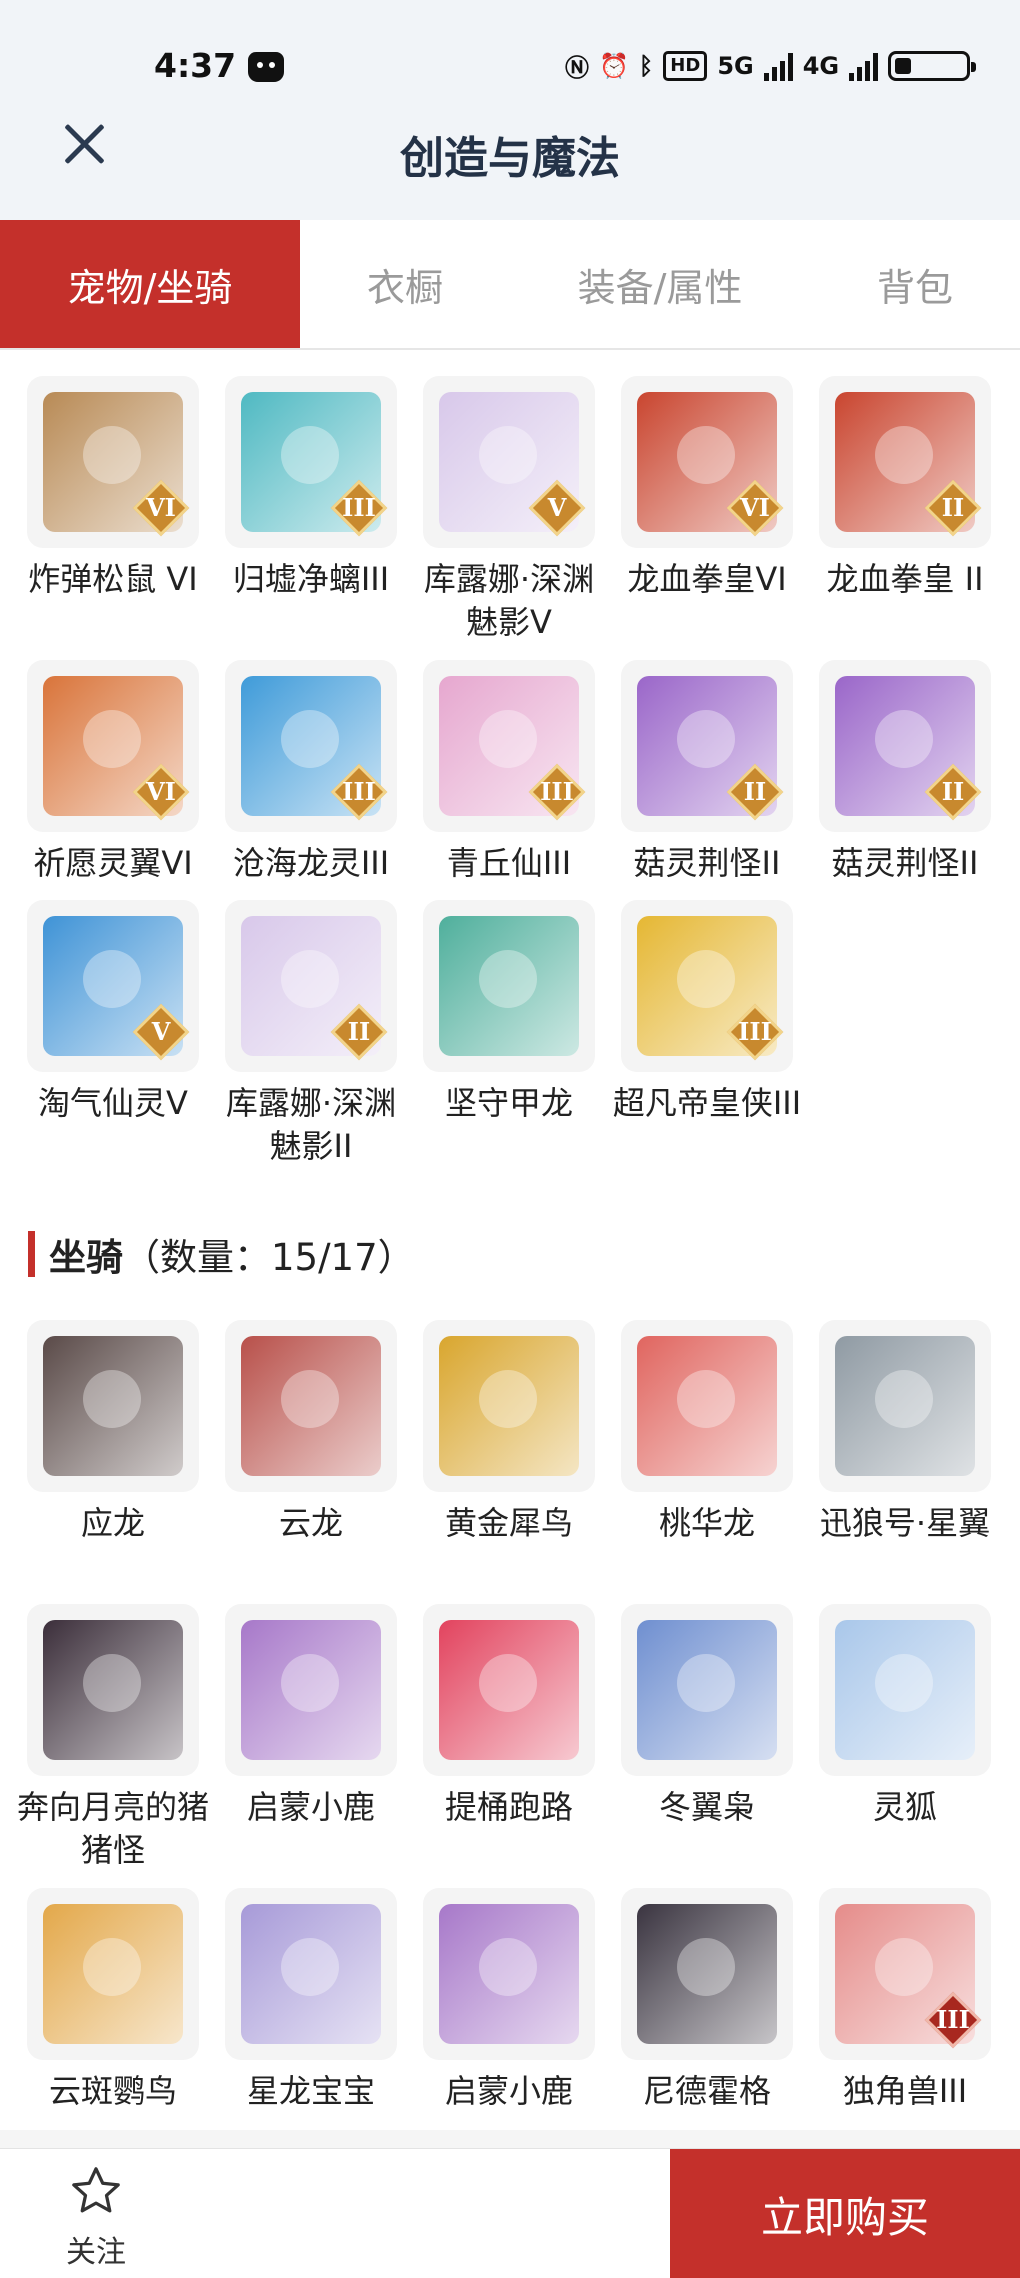 This screenshot has width=1020, height=2278. I want to click on mount-card: 尼德霍格, so click(707, 2000).